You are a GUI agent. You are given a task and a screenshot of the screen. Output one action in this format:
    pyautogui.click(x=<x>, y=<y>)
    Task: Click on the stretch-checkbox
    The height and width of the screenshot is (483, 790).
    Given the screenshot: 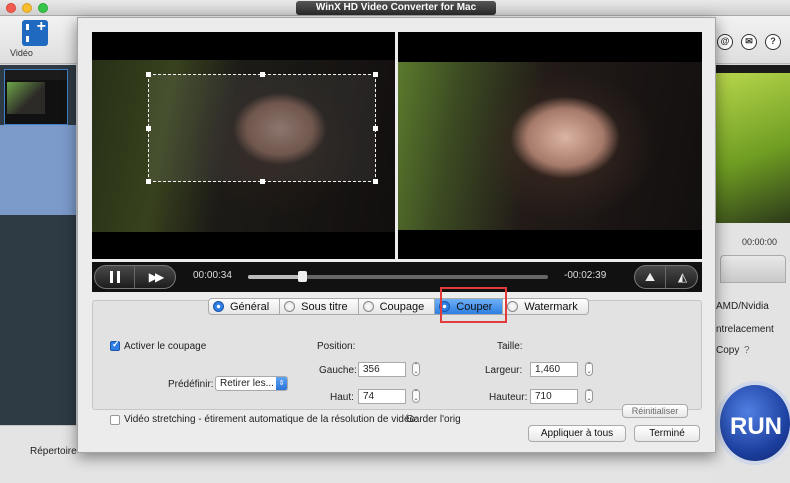 What is the action you would take?
    pyautogui.click(x=115, y=420)
    